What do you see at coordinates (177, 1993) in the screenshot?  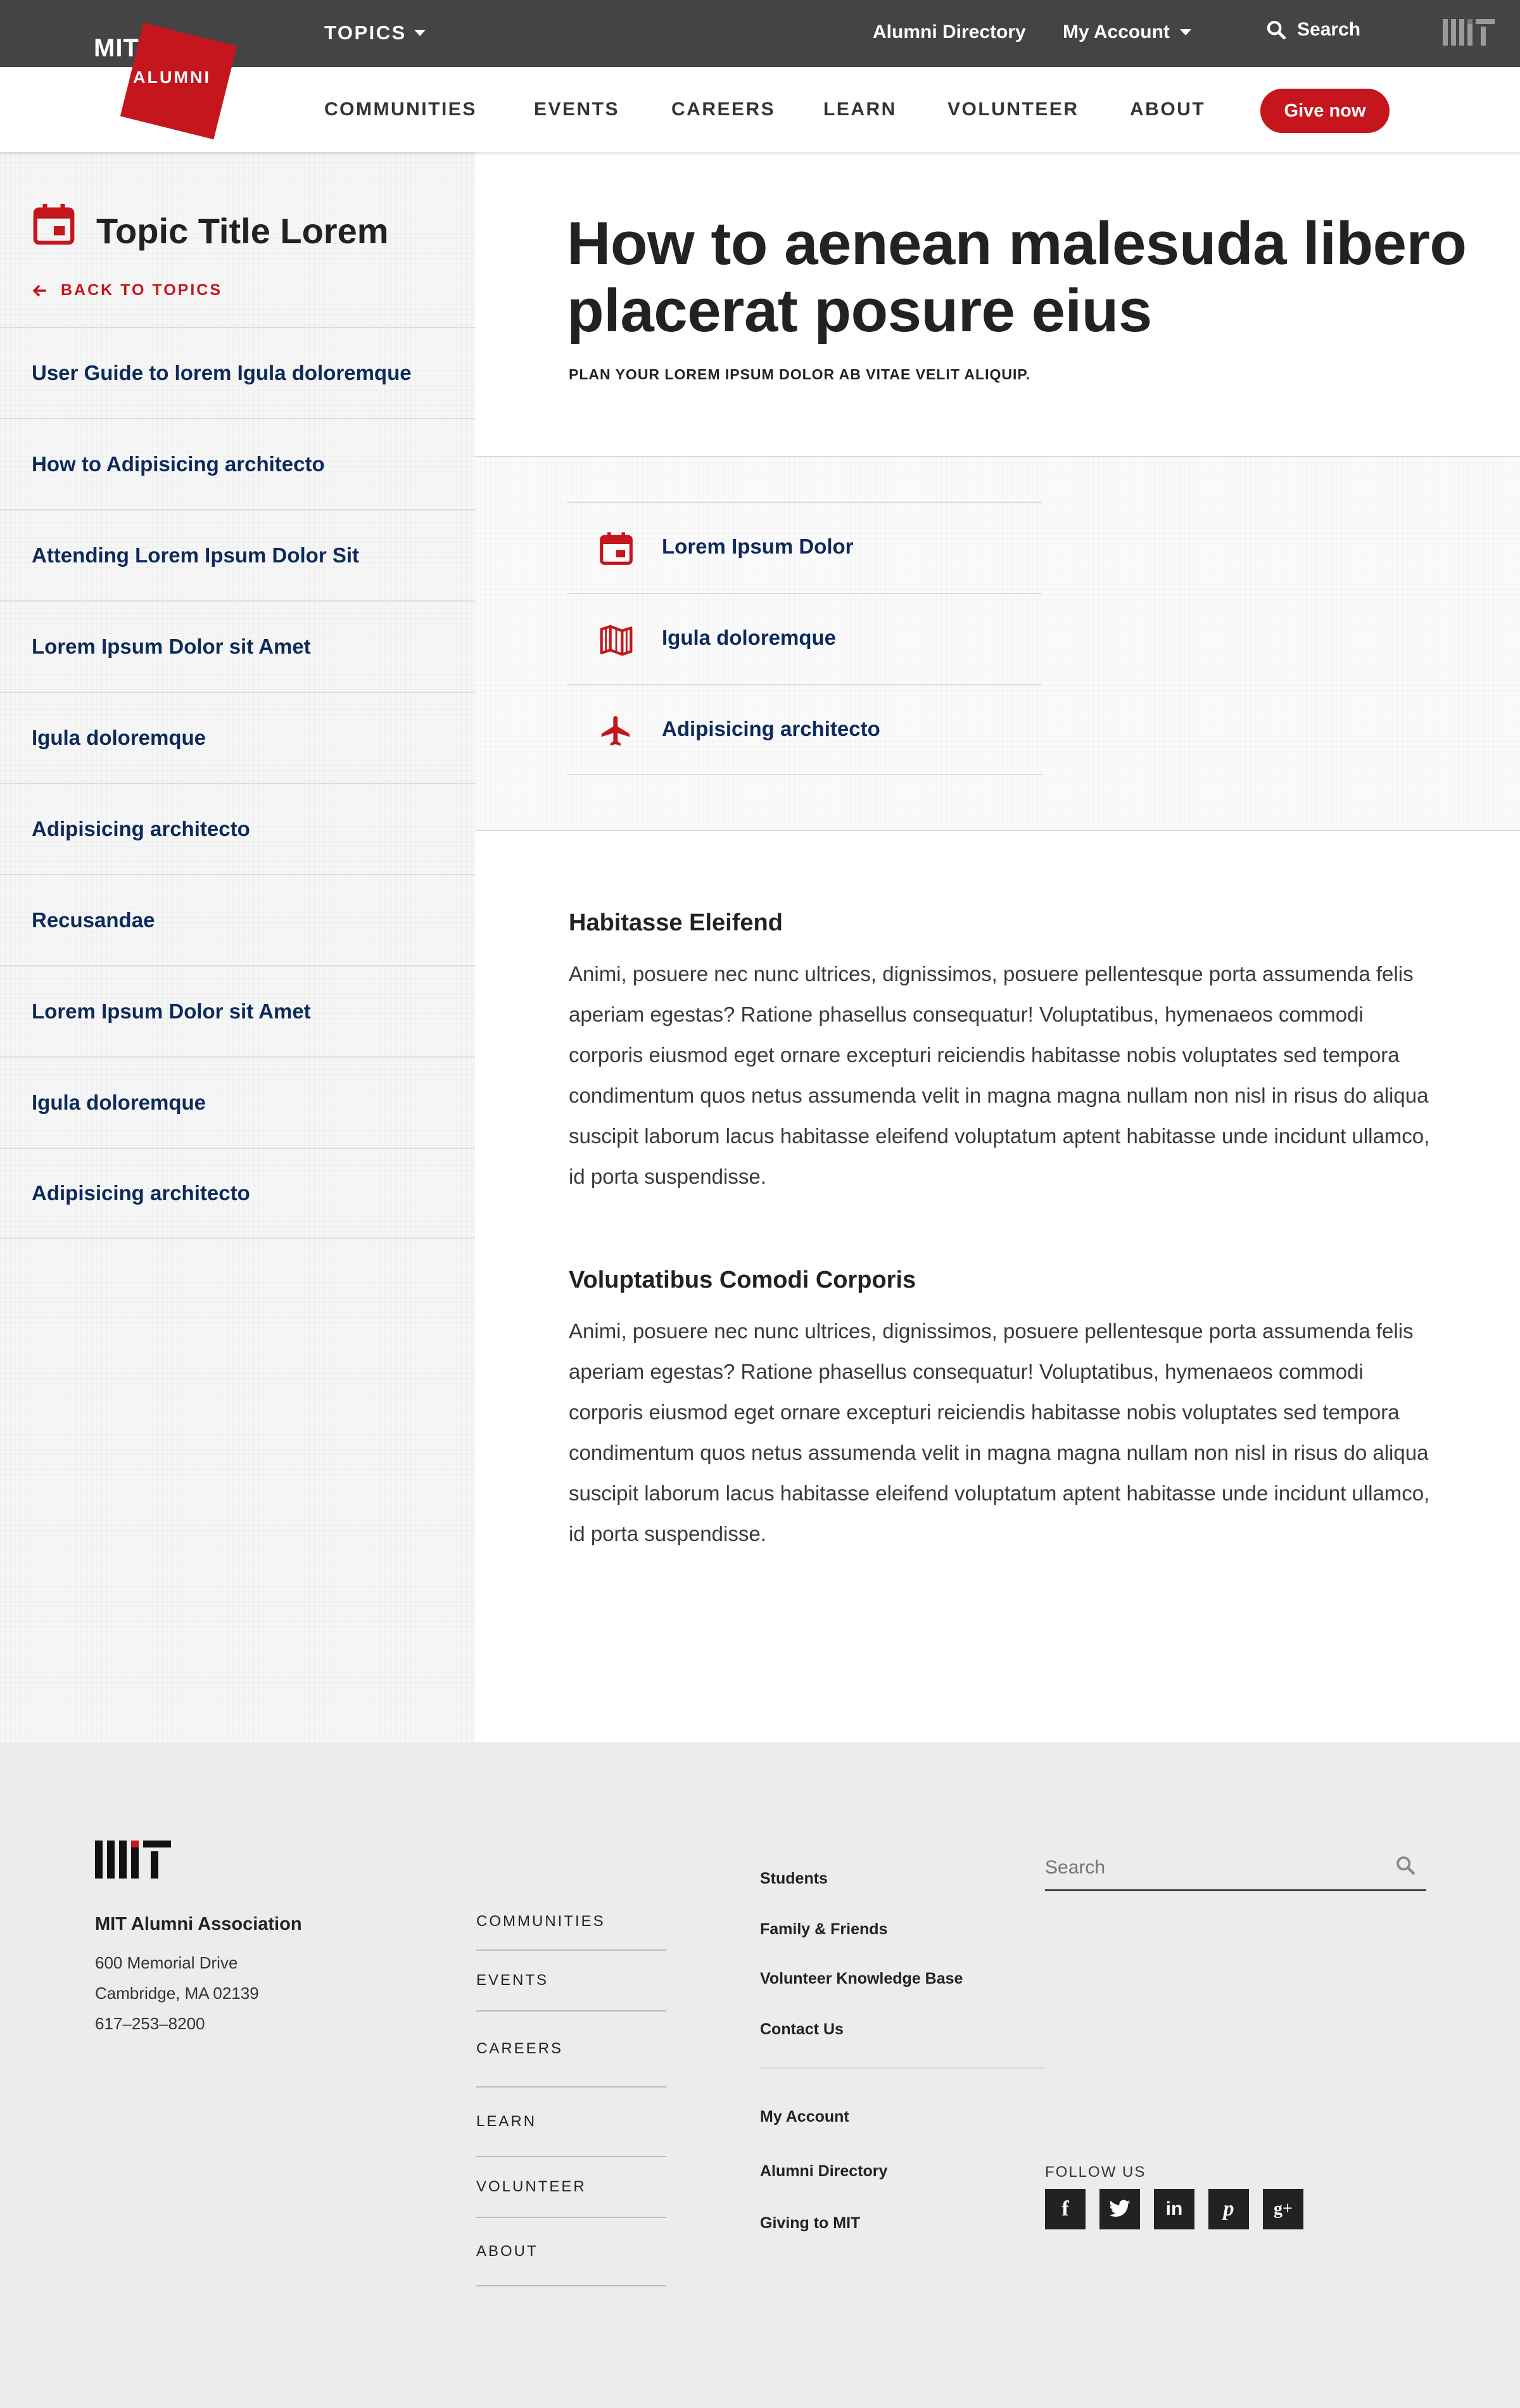 I see `footer-address-line2: Cambridge, MA 02139` at bounding box center [177, 1993].